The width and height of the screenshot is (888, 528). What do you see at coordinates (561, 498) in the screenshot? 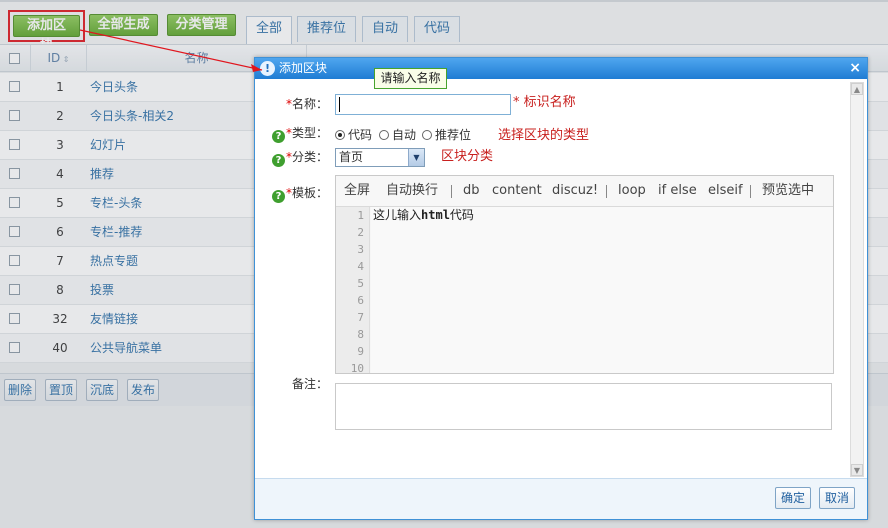
I see `dialog-footer: 确定 取消` at bounding box center [561, 498].